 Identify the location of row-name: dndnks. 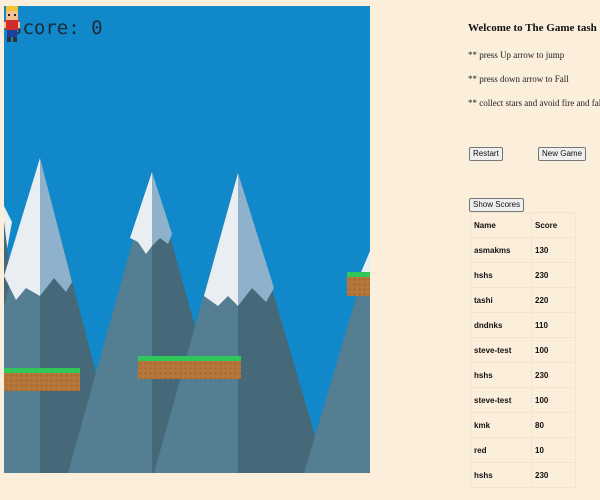
(501, 325).